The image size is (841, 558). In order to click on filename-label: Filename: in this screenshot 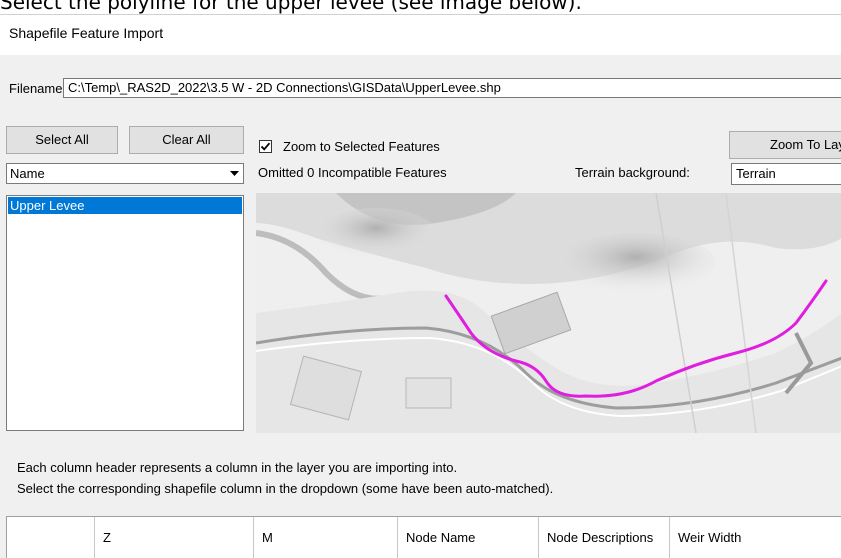, I will do `click(38, 88)`.